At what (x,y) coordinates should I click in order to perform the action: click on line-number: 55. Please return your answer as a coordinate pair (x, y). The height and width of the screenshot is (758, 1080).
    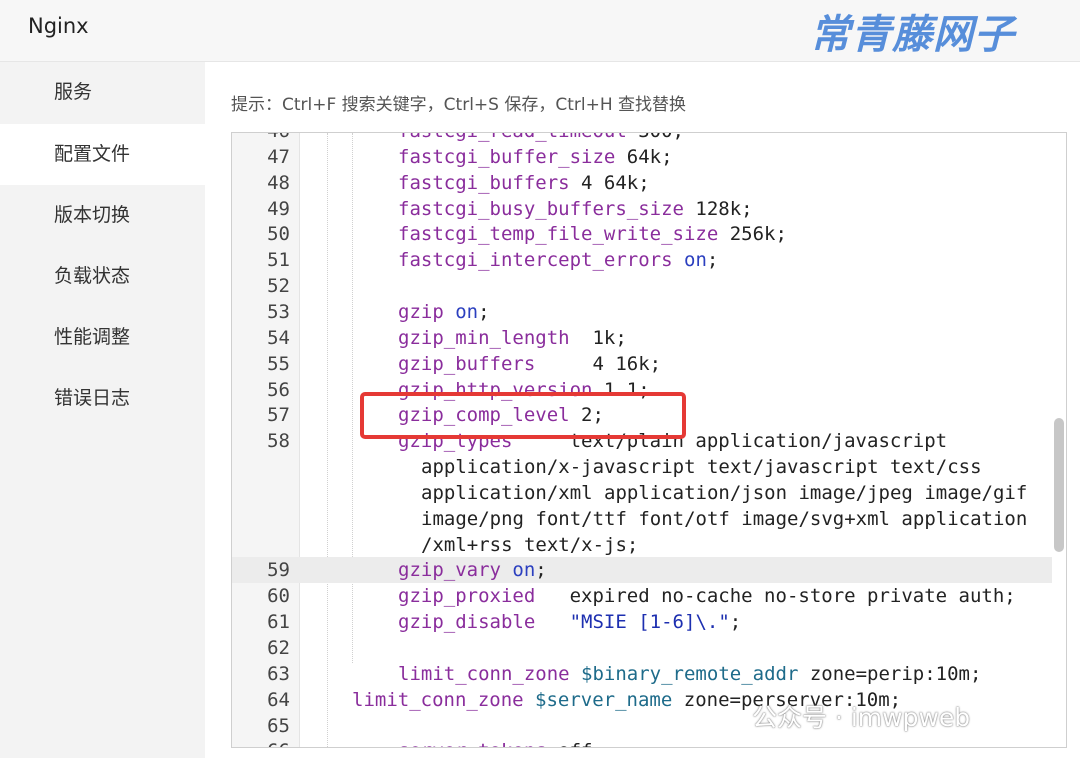
    Looking at the image, I should click on (278, 363).